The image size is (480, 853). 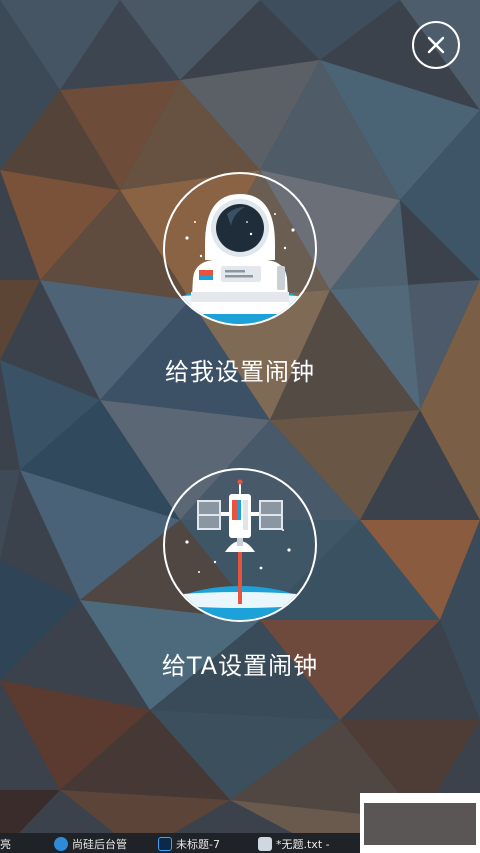 What do you see at coordinates (240, 372) in the screenshot?
I see `set-alarm-for-me-label: 给我设置闹钟` at bounding box center [240, 372].